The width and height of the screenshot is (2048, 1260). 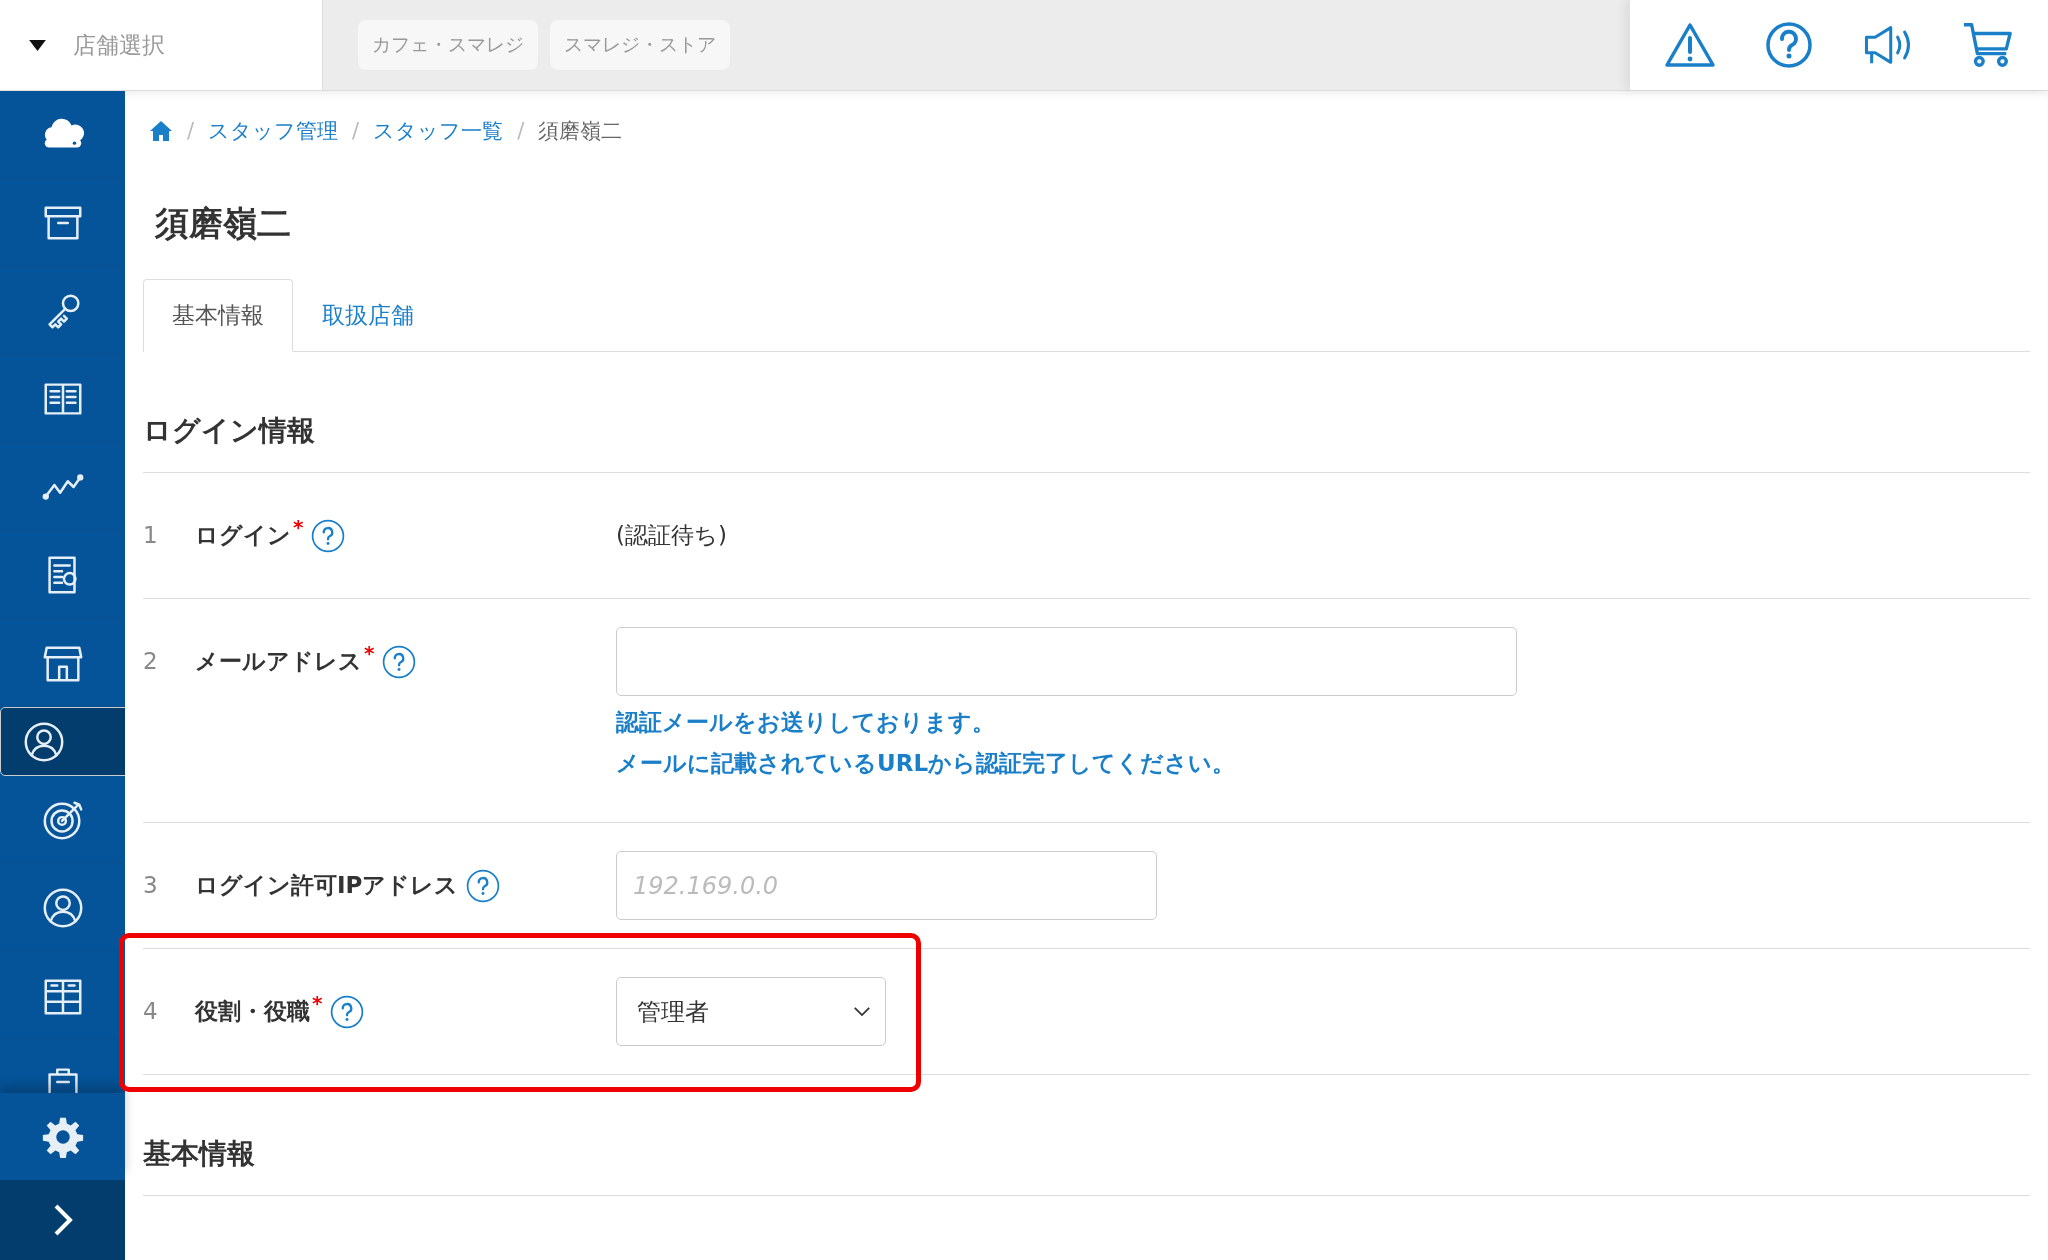 What do you see at coordinates (580, 131) in the screenshot?
I see `breadcrumb-current: 須磨嶺二` at bounding box center [580, 131].